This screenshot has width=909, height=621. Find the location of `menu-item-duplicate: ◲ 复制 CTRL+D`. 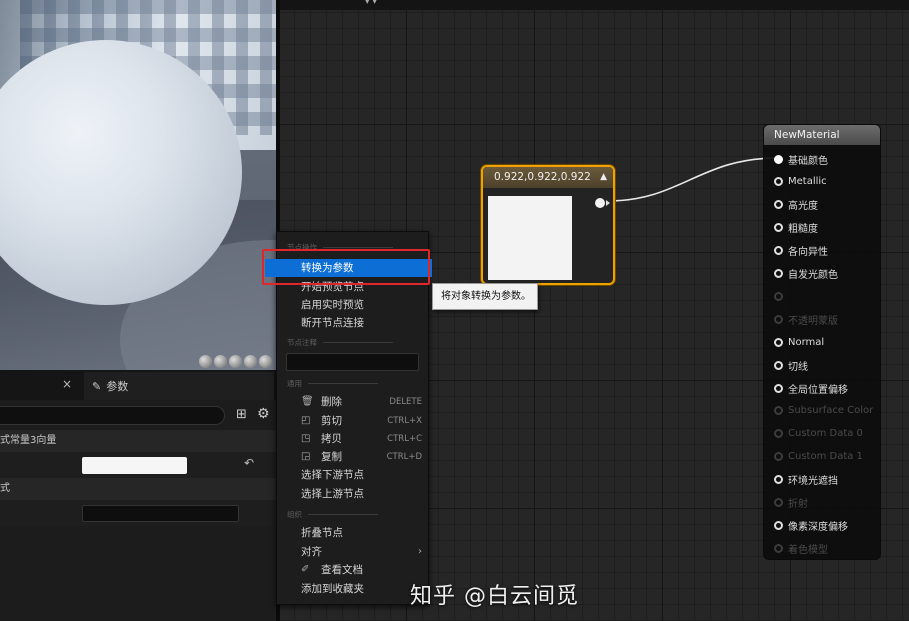

menu-item-duplicate: ◲ 复制 CTRL+D is located at coordinates (353, 457).